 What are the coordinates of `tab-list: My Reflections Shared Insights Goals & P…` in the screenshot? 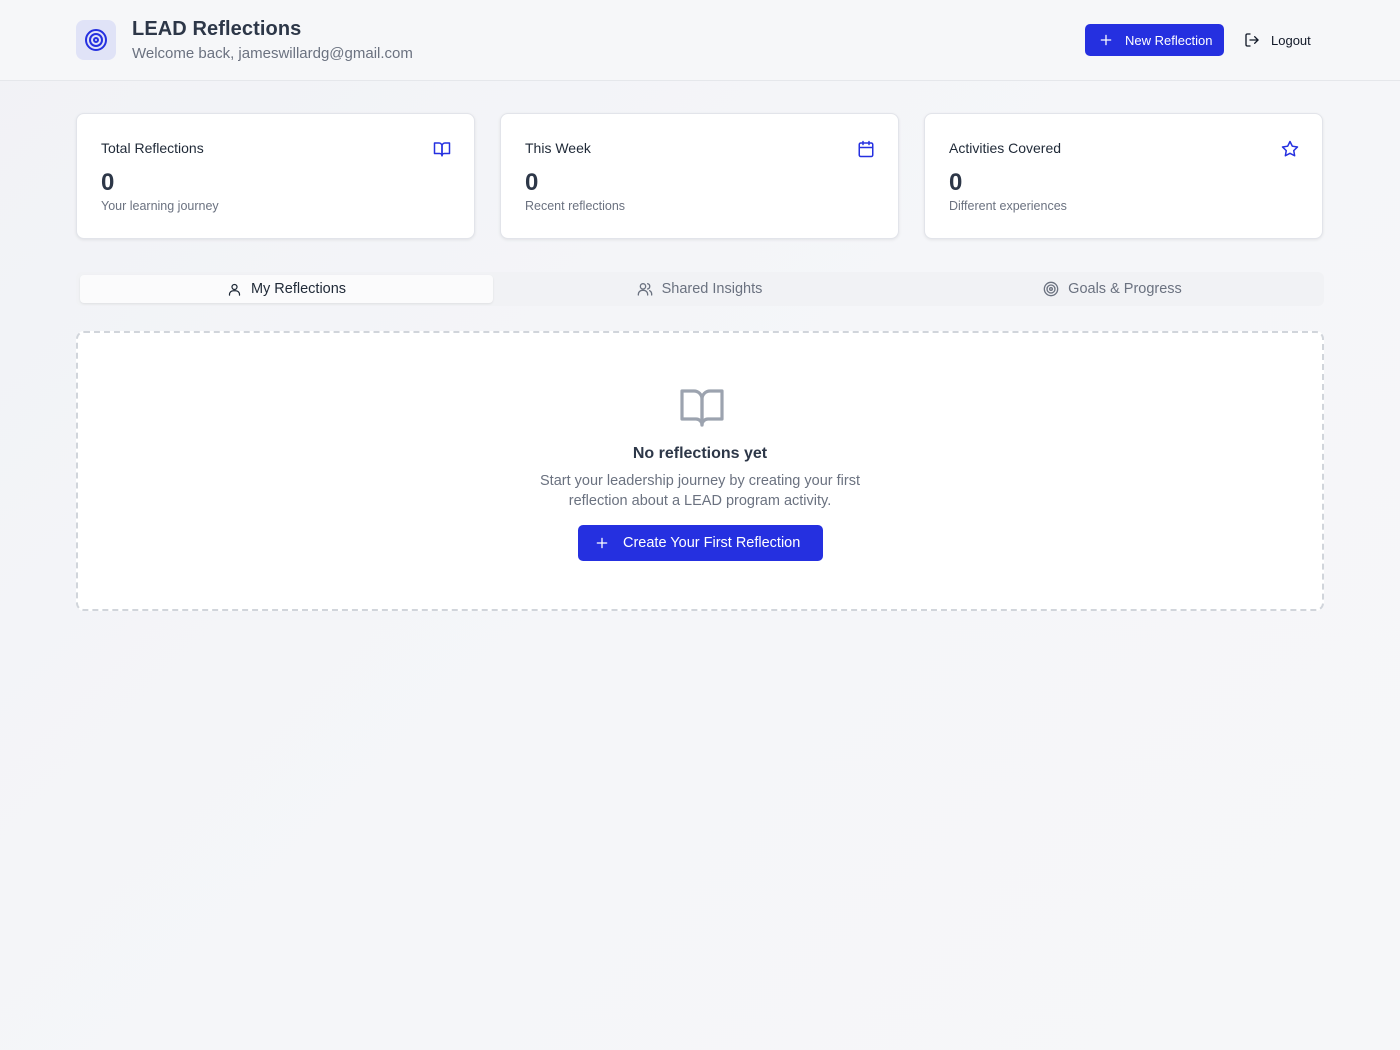 It's located at (700, 289).